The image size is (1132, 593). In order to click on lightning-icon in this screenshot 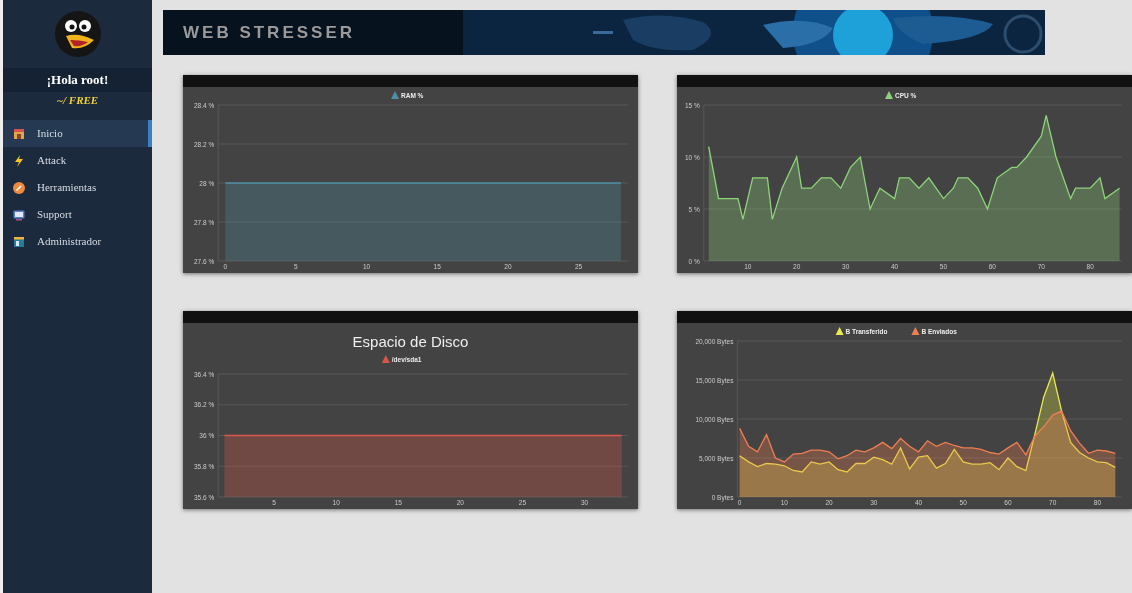, I will do `click(19, 160)`.